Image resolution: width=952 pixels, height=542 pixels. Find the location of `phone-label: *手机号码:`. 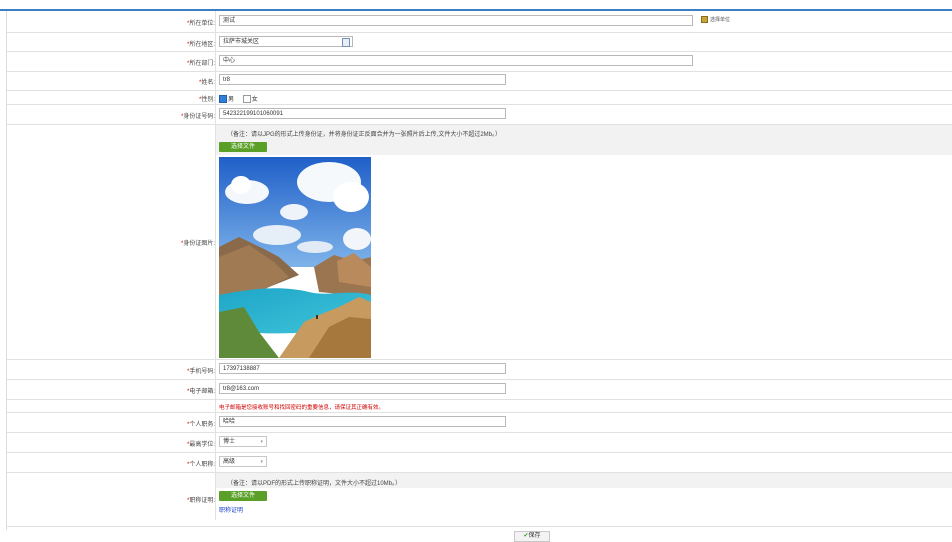

phone-label: *手机号码: is located at coordinates (200, 372).